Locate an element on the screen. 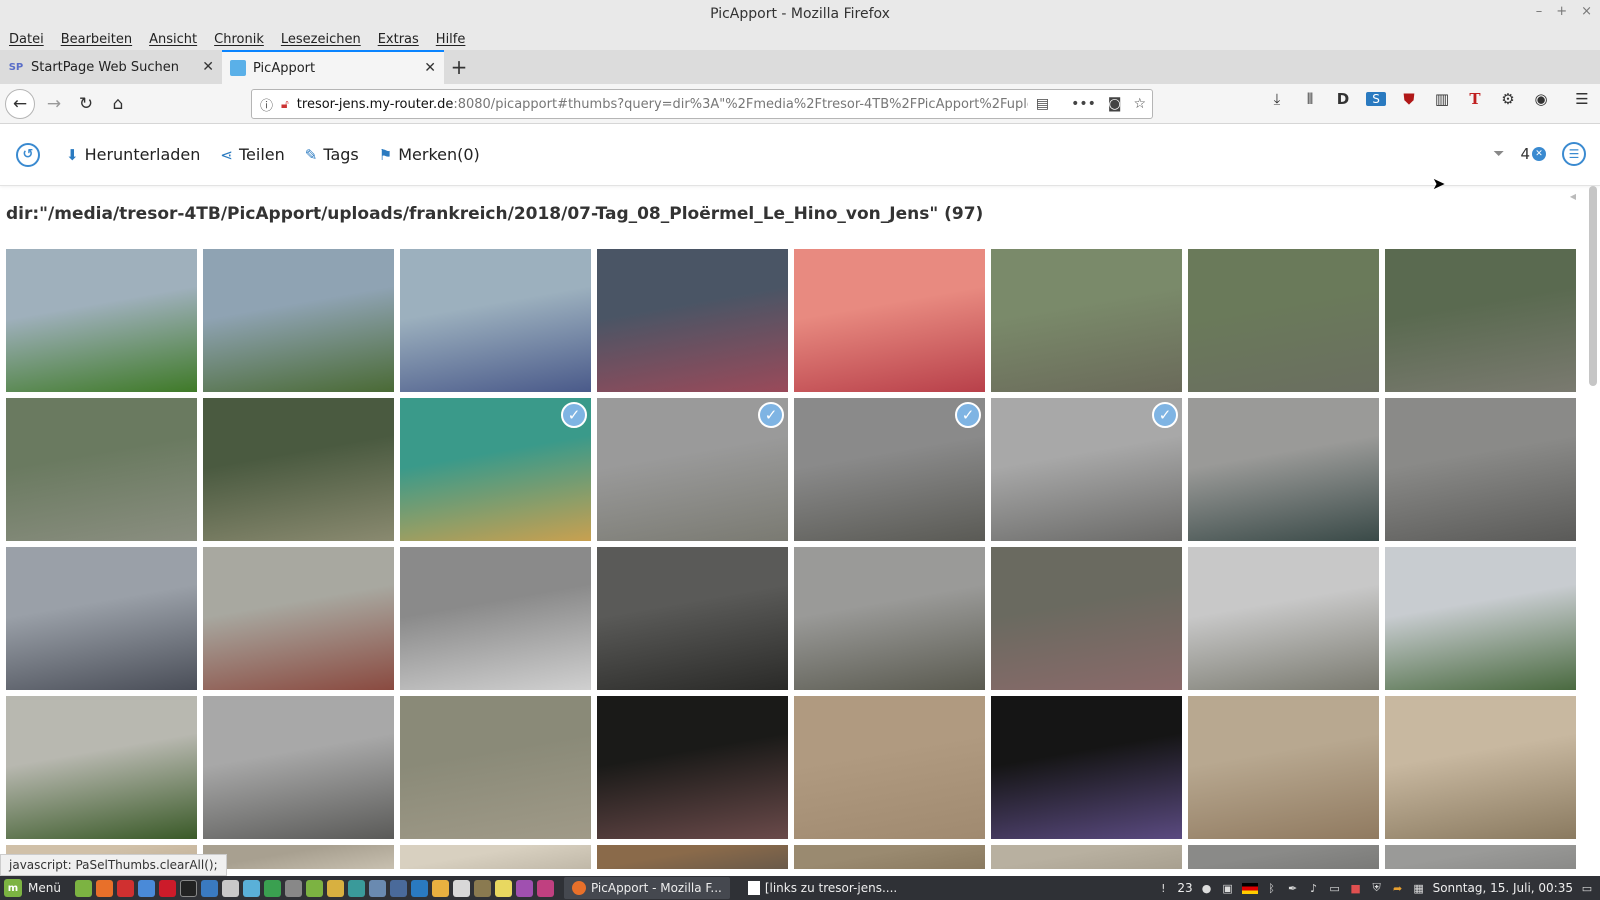 This screenshot has width=1600, height=900. image-viewer-icon is located at coordinates (524, 888).